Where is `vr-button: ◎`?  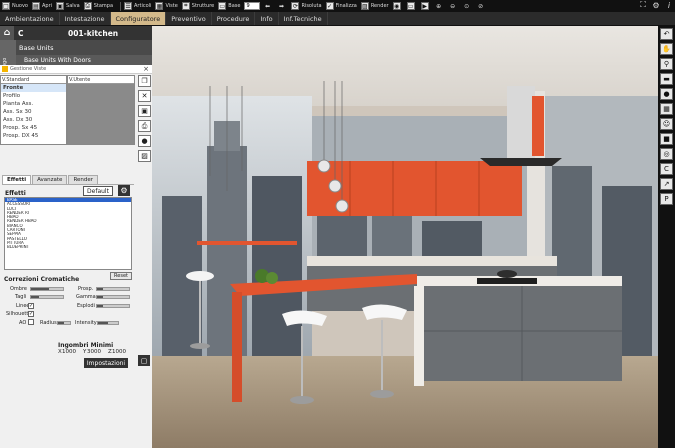
vr-button: ◎ is located at coordinates (666, 154).